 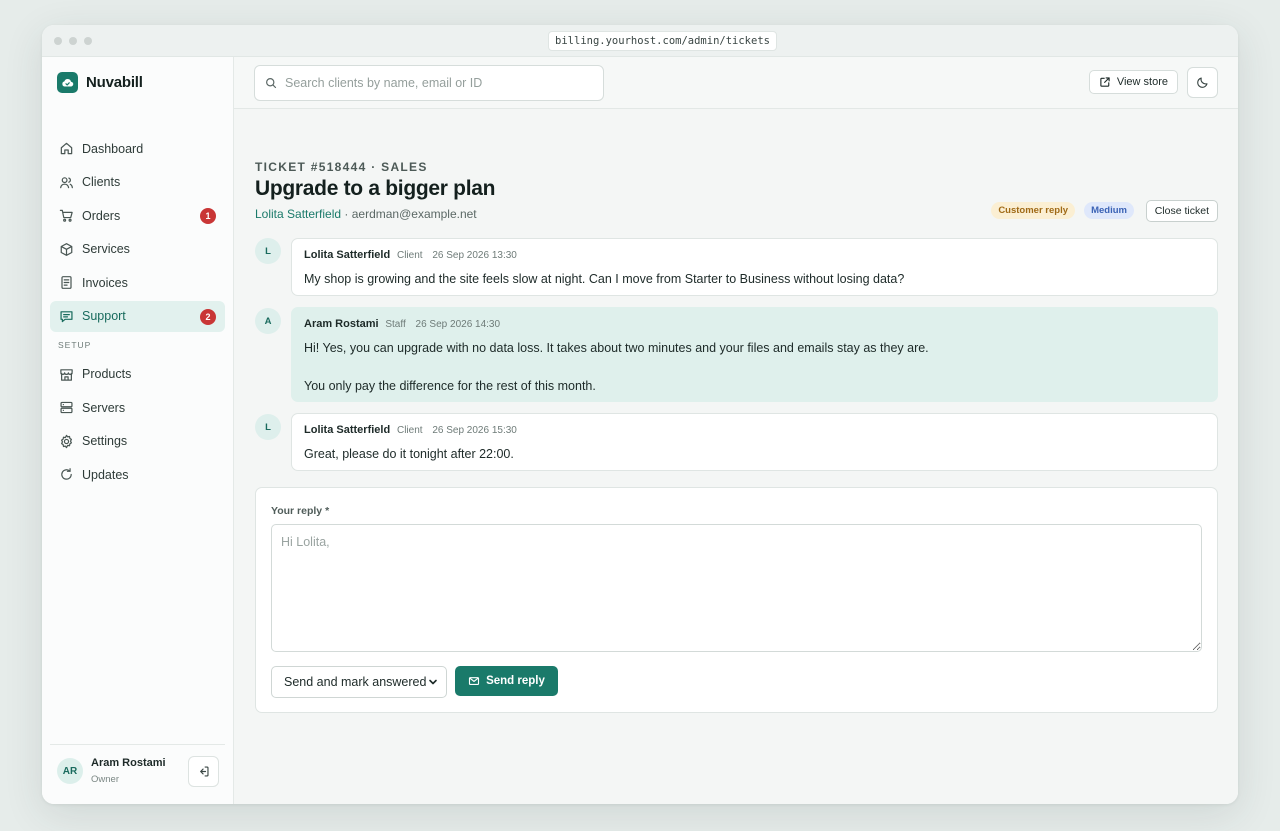 I want to click on ticket-client-meta: Lolita Satterfield · aerdman@example.net, so click(x=366, y=214).